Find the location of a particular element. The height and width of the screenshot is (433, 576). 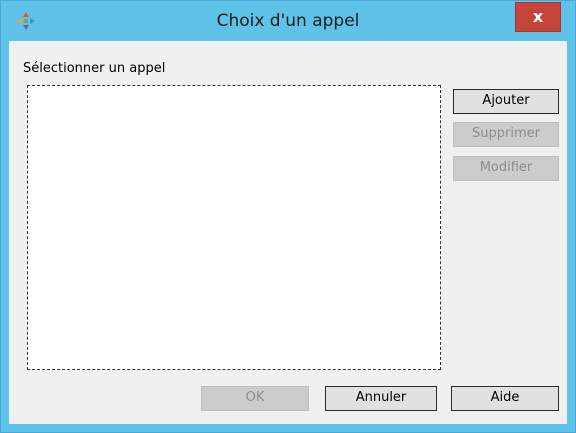

window-title: Choix d'un appel is located at coordinates (288, 21).